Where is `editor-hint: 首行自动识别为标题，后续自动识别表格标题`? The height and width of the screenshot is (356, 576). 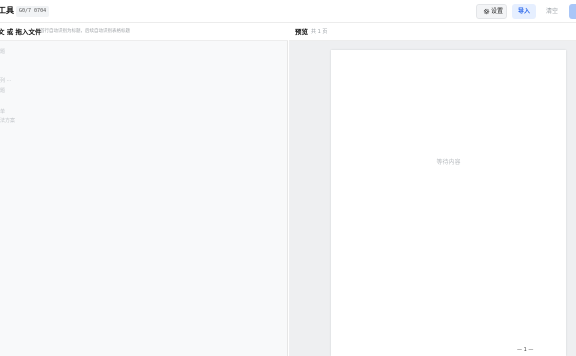
editor-hint: 首行自动识别为标题，后续自动识别表格标题 is located at coordinates (85, 31).